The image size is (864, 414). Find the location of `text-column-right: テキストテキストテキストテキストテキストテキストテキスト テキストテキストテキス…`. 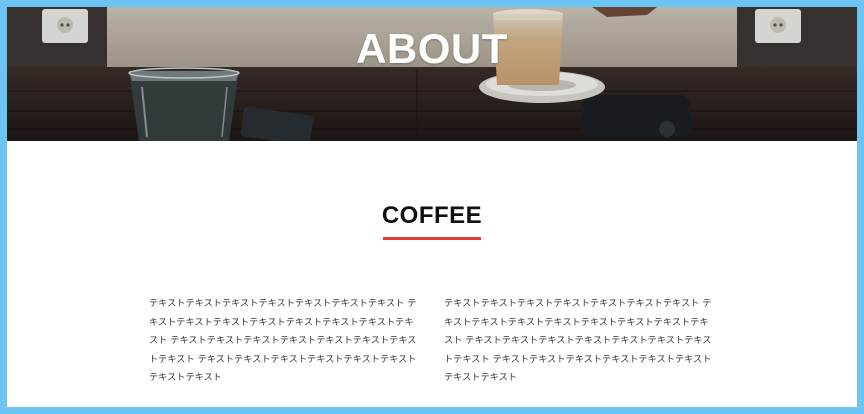

text-column-right: テキストテキストテキストテキストテキストテキストテキスト テキストテキストテキス… is located at coordinates (578, 341).